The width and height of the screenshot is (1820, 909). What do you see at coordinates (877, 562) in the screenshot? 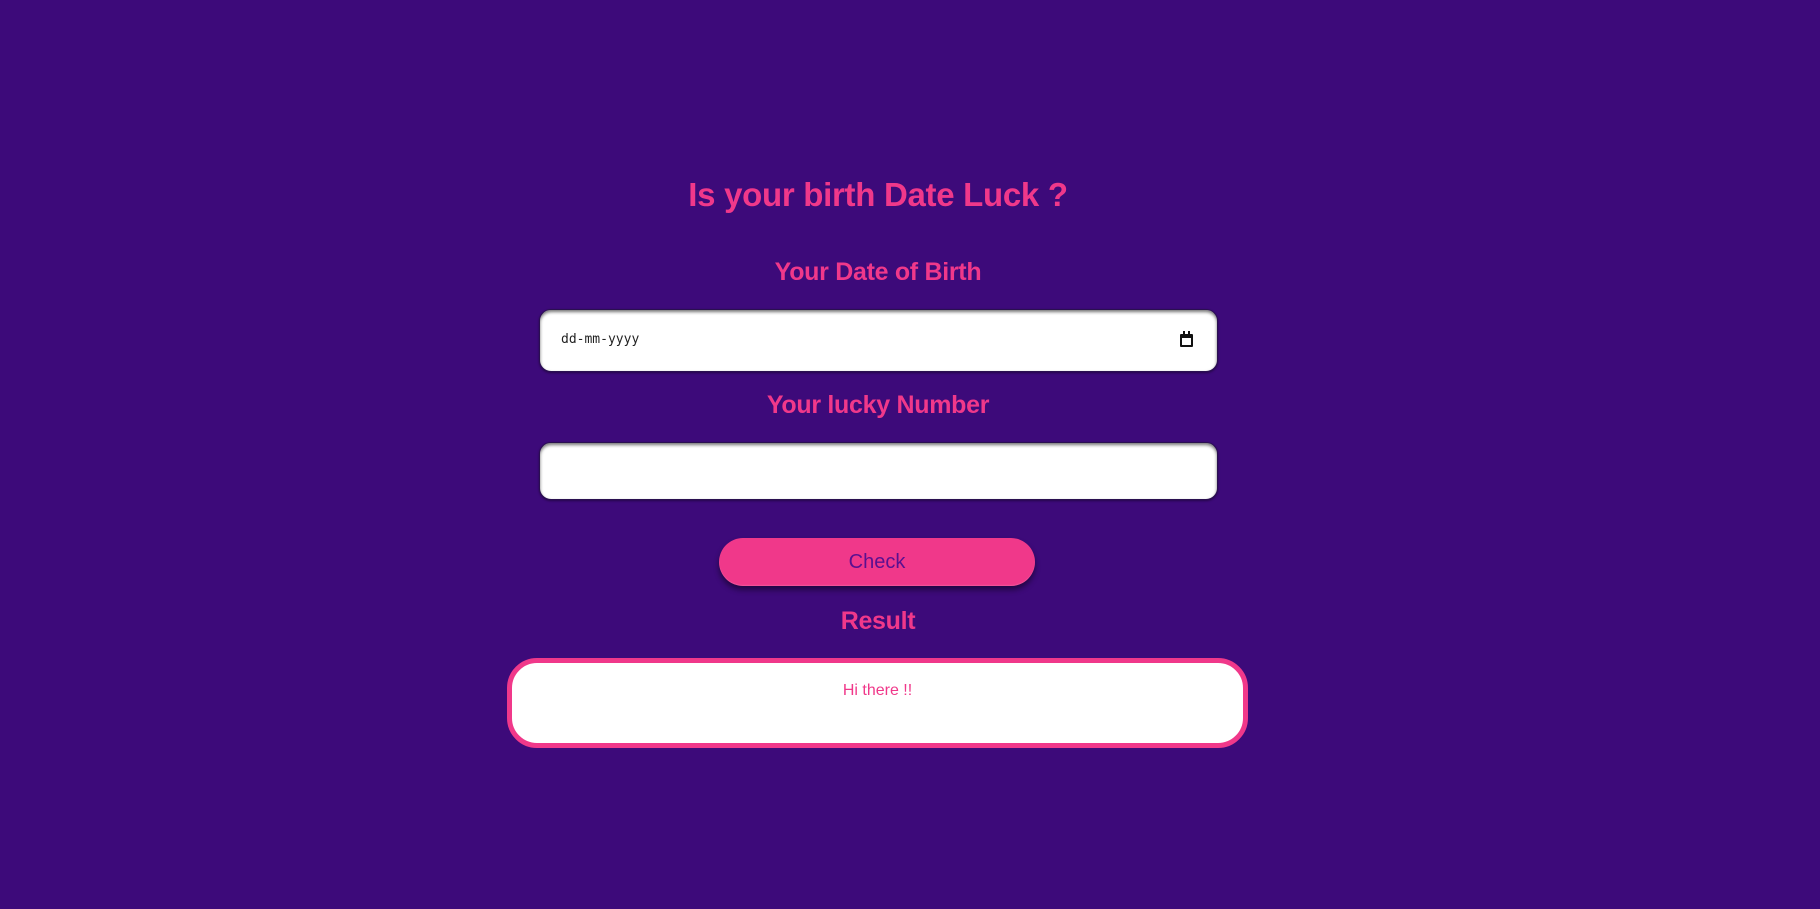
I see `check-button: Check` at bounding box center [877, 562].